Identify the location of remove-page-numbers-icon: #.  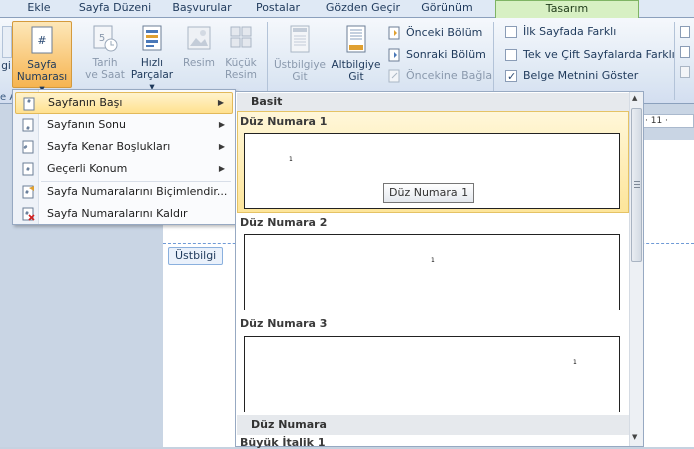
(28, 214).